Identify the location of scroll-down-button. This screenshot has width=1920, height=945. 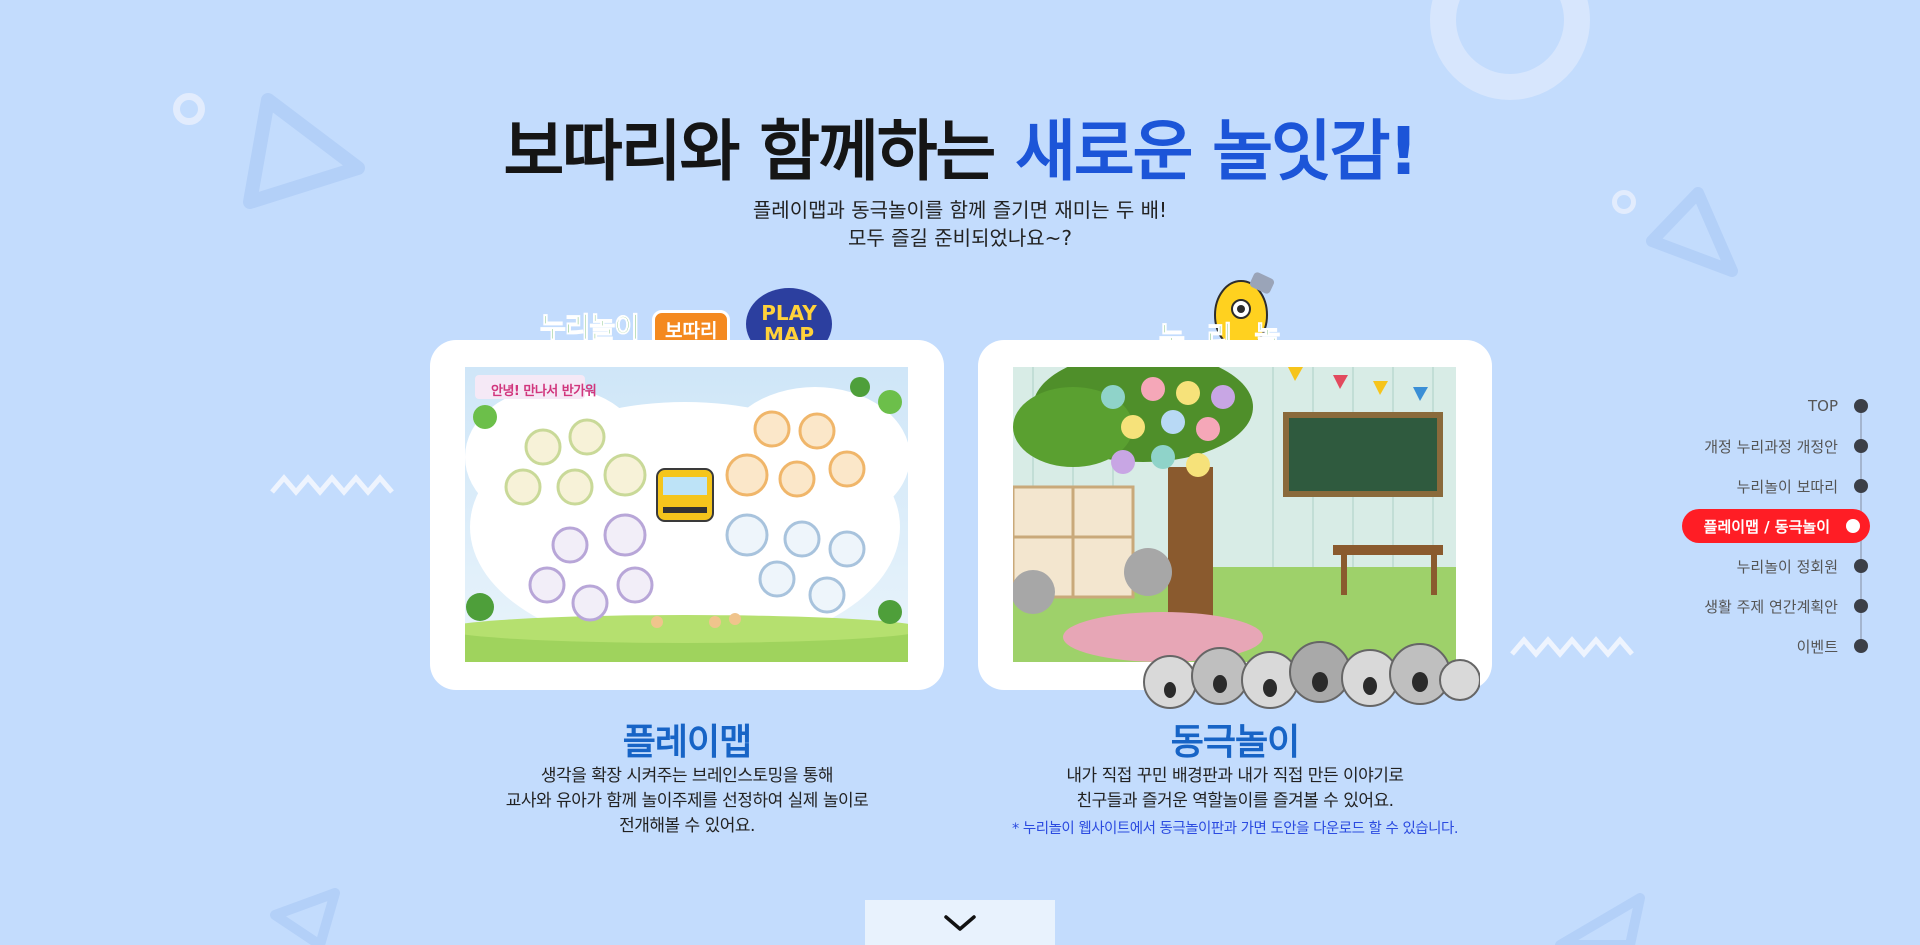
(960, 922).